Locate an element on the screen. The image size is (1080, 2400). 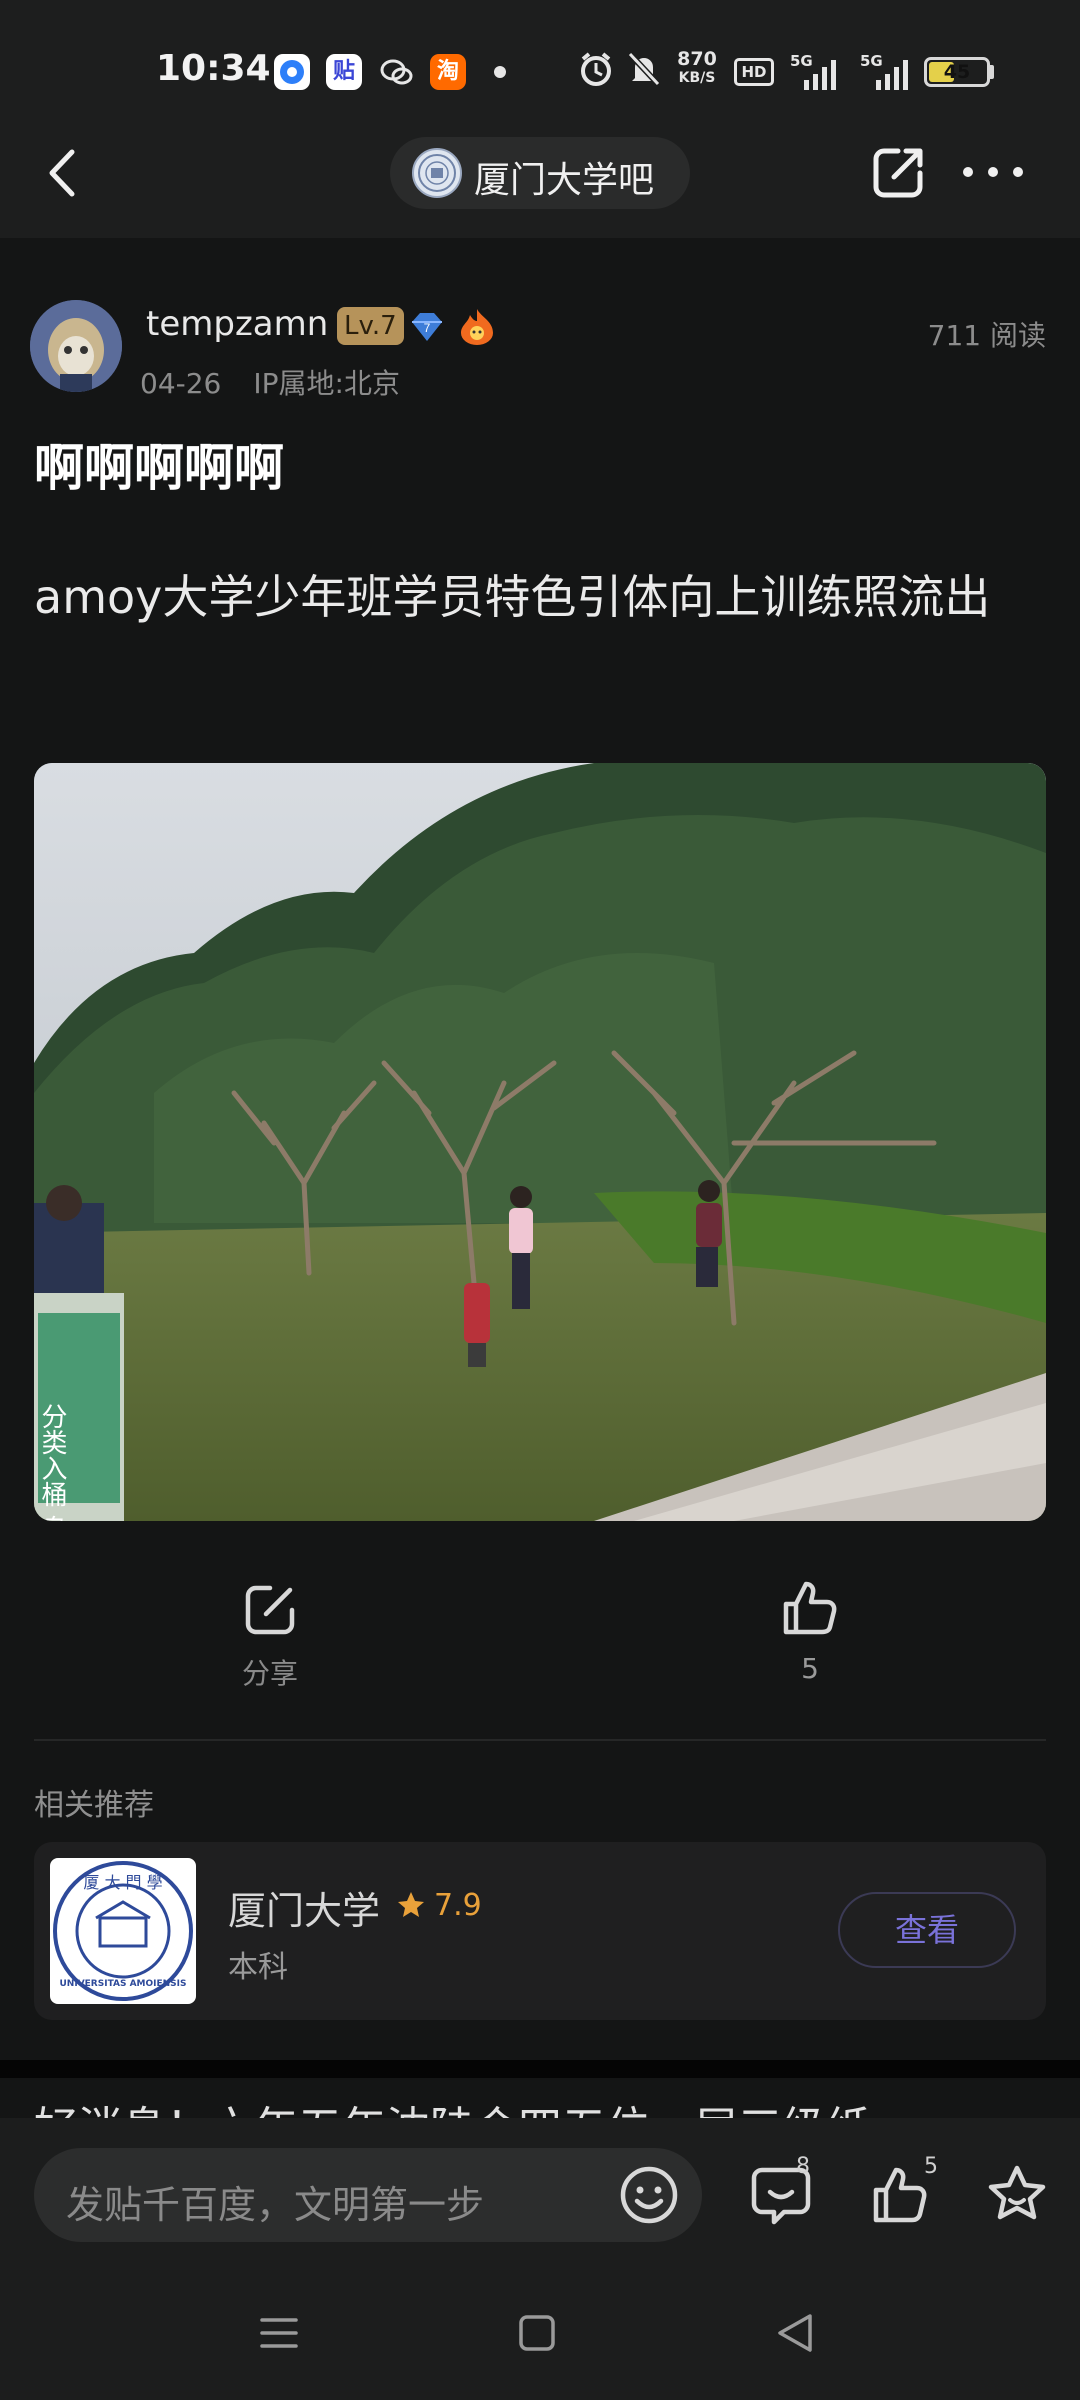
signal-5g-2-icon: 5G is located at coordinates (886, 71).